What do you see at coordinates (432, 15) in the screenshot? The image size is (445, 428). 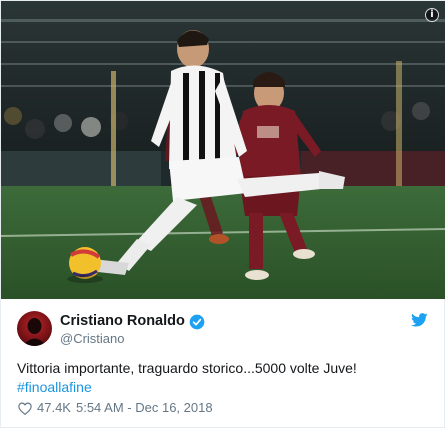 I see `info-icon: i` at bounding box center [432, 15].